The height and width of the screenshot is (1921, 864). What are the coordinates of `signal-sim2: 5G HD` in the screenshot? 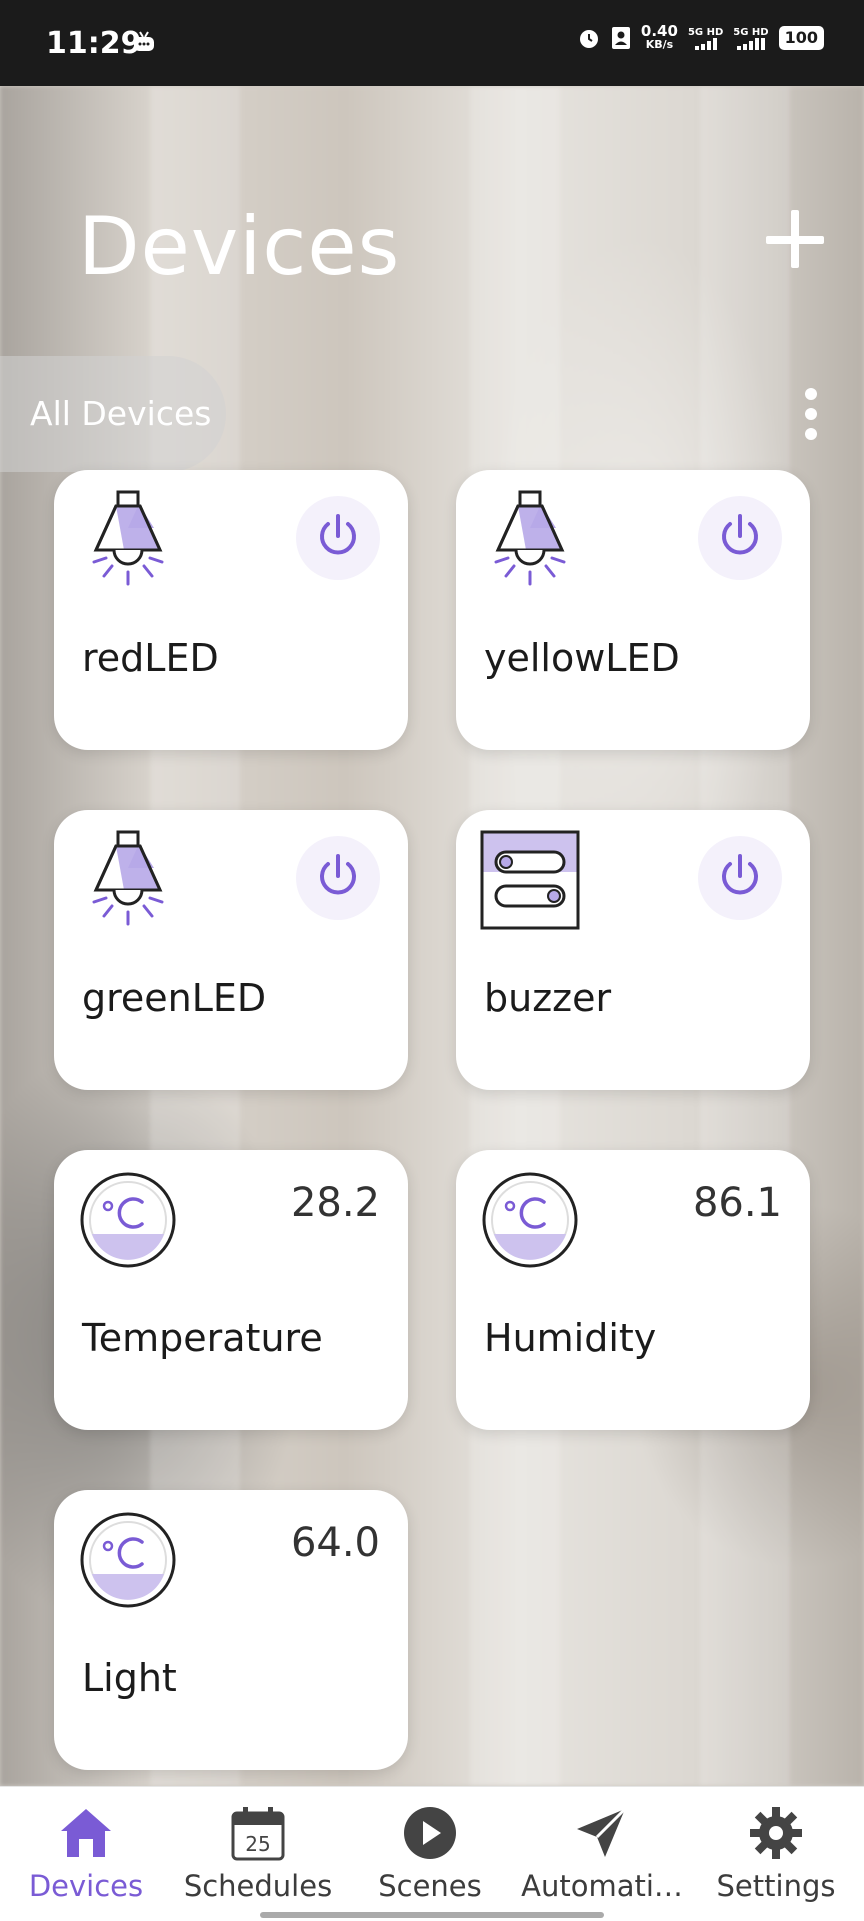 It's located at (751, 38).